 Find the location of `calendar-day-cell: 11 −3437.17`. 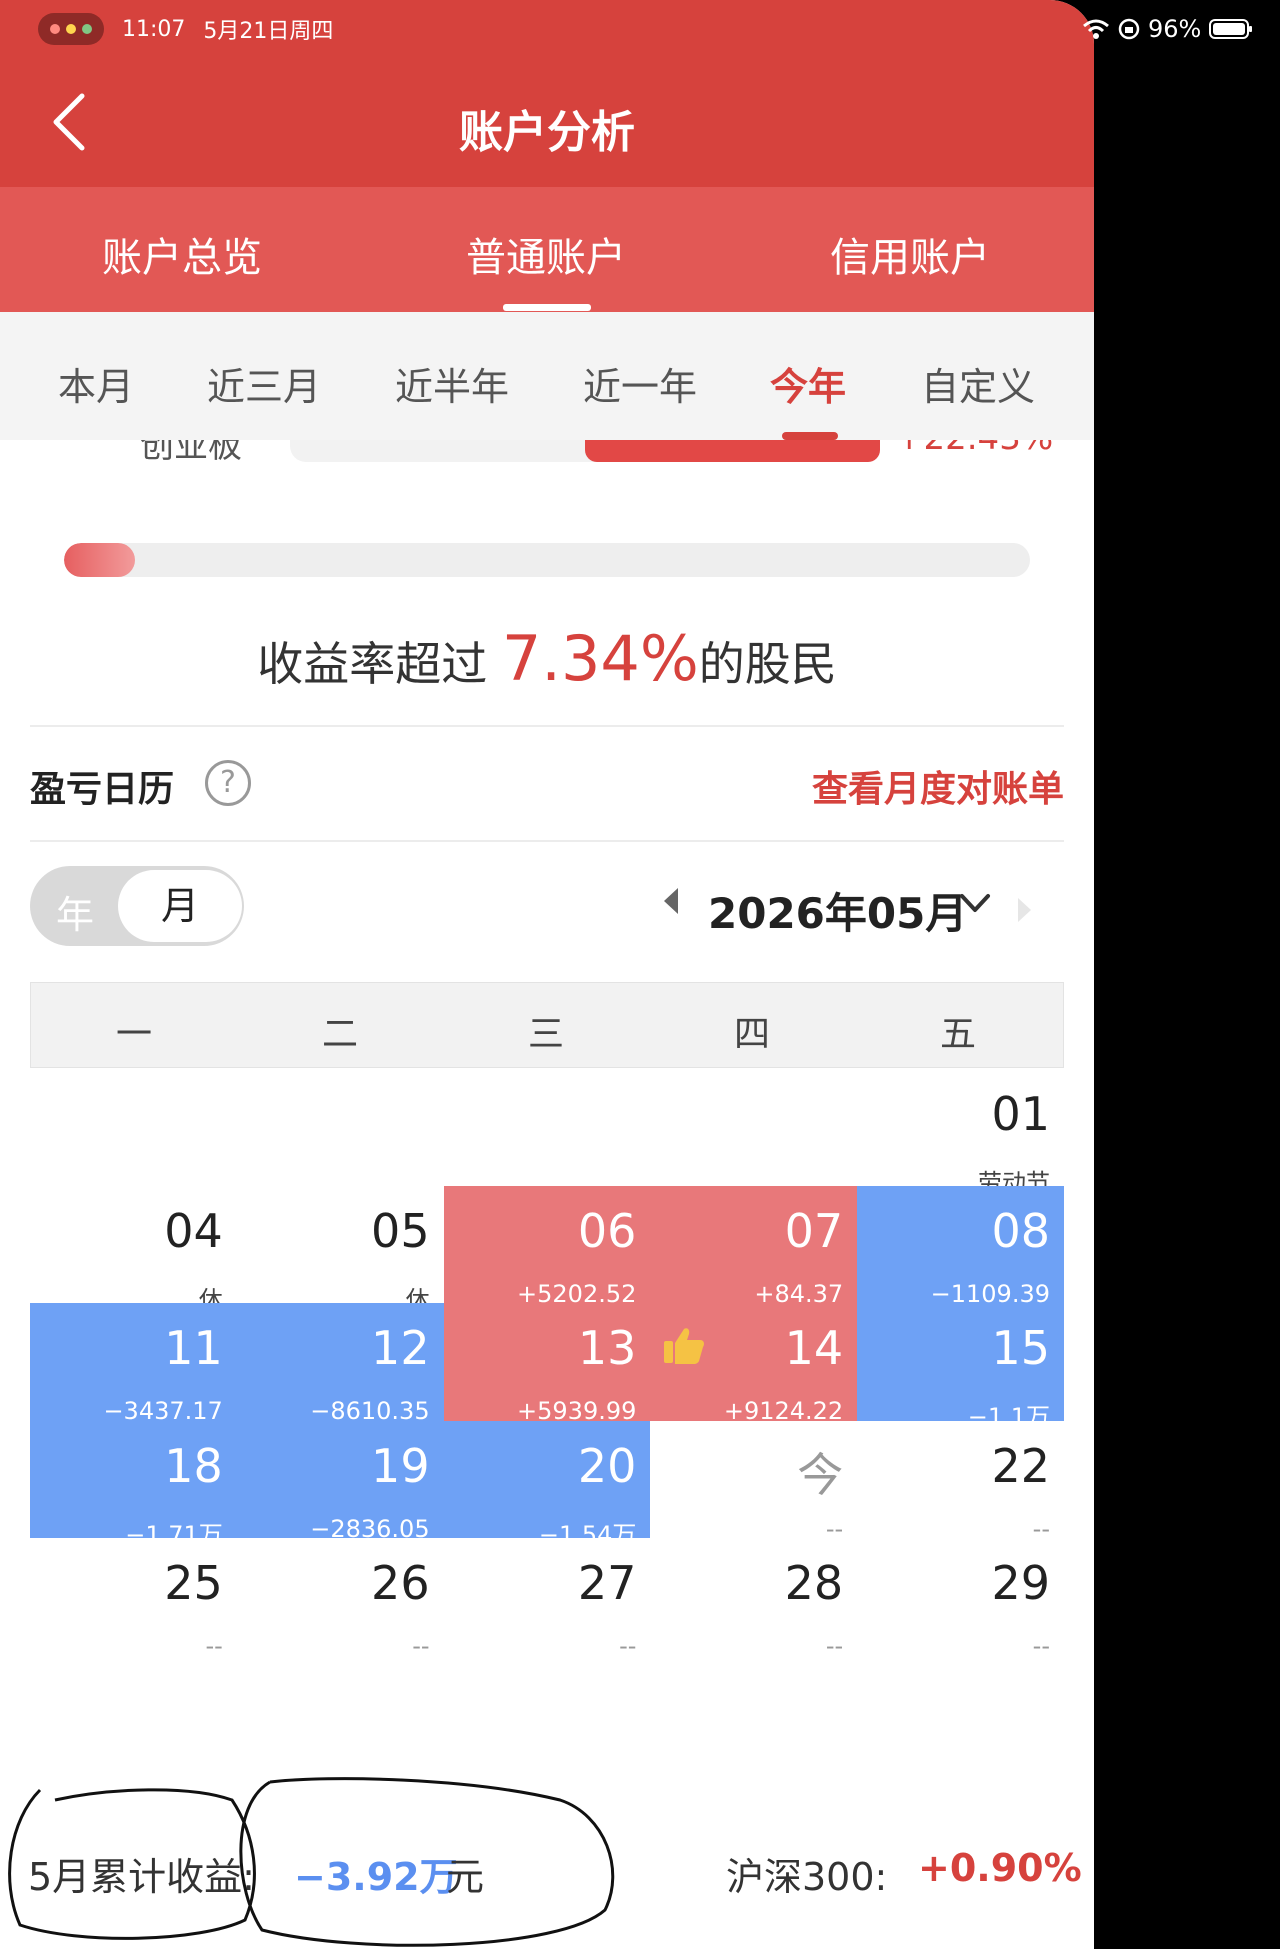

calendar-day-cell: 11 −3437.17 is located at coordinates (133, 1364).